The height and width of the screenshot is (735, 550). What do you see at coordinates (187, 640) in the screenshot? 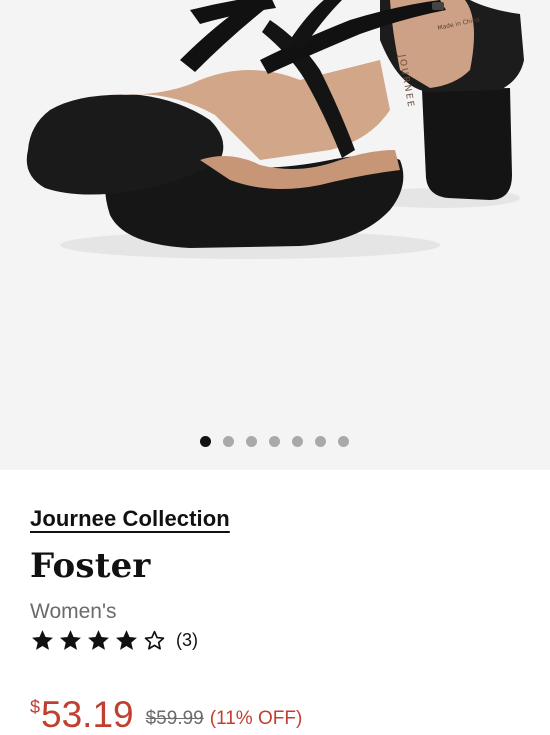
I see `review-count: (3)` at bounding box center [187, 640].